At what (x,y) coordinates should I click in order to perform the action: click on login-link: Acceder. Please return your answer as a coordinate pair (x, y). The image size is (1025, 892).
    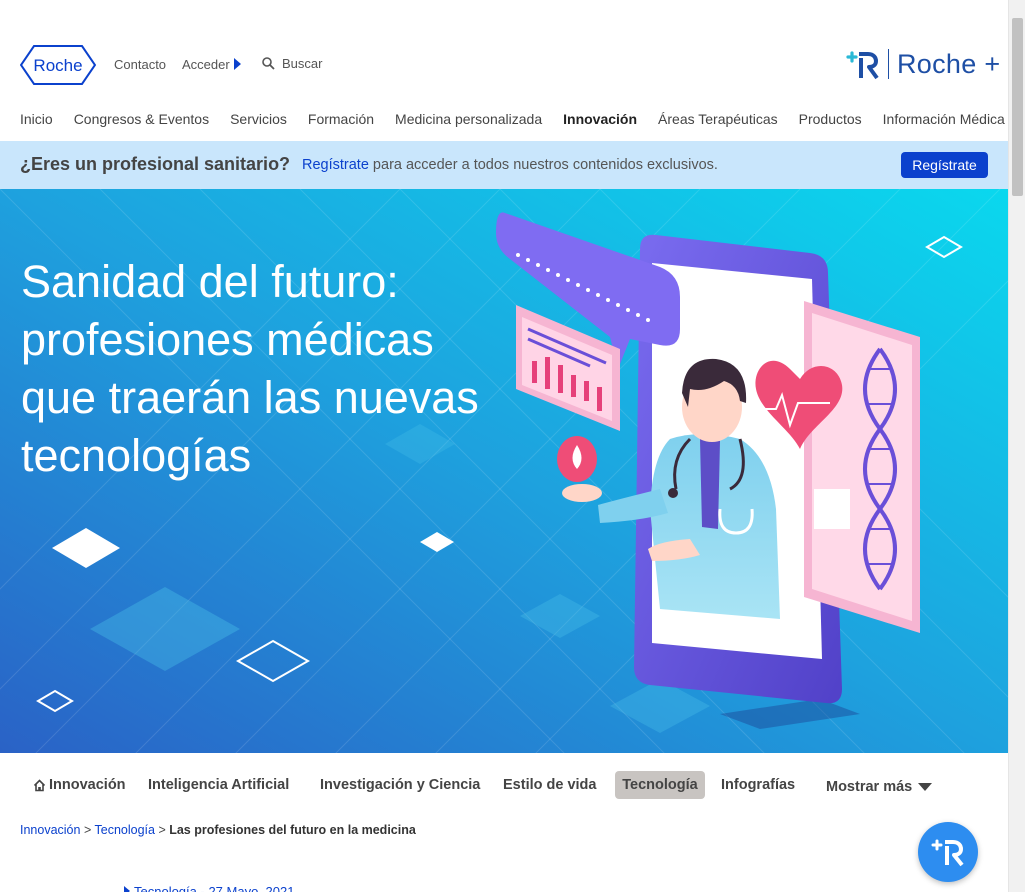
    Looking at the image, I should click on (211, 64).